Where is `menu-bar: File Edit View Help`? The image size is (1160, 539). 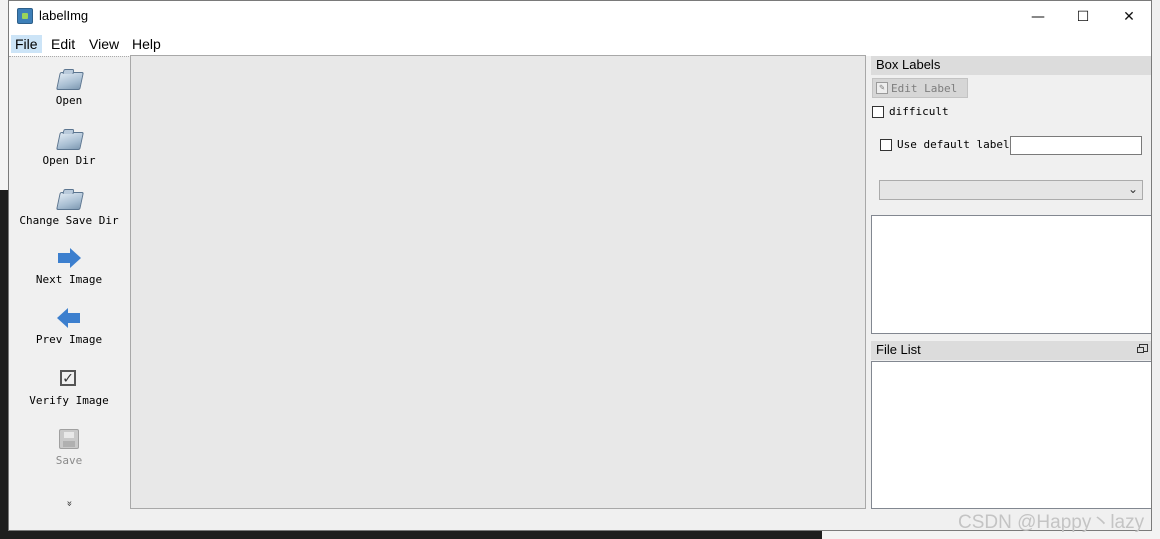 menu-bar: File Edit View Help is located at coordinates (580, 44).